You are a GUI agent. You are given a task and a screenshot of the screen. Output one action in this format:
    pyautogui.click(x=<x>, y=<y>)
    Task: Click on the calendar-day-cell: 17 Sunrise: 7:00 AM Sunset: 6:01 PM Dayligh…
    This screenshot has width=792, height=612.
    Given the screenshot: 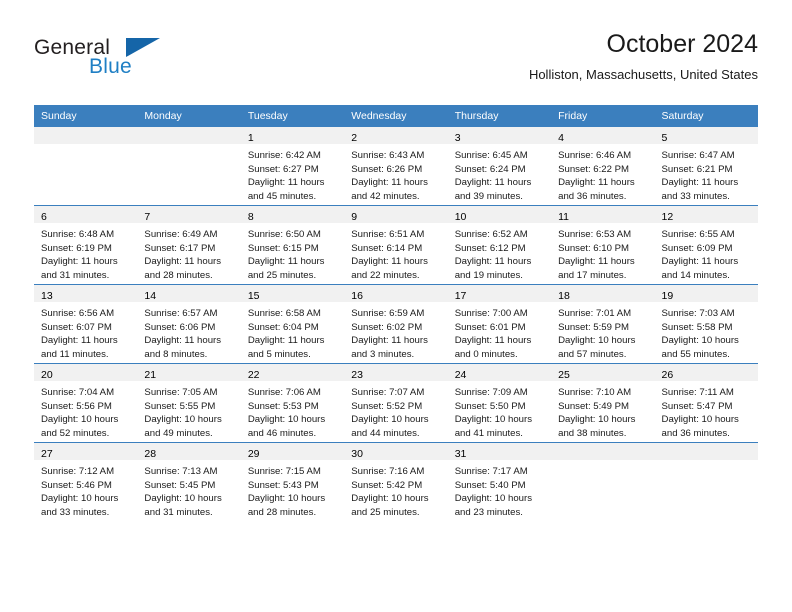 What is the action you would take?
    pyautogui.click(x=499, y=324)
    